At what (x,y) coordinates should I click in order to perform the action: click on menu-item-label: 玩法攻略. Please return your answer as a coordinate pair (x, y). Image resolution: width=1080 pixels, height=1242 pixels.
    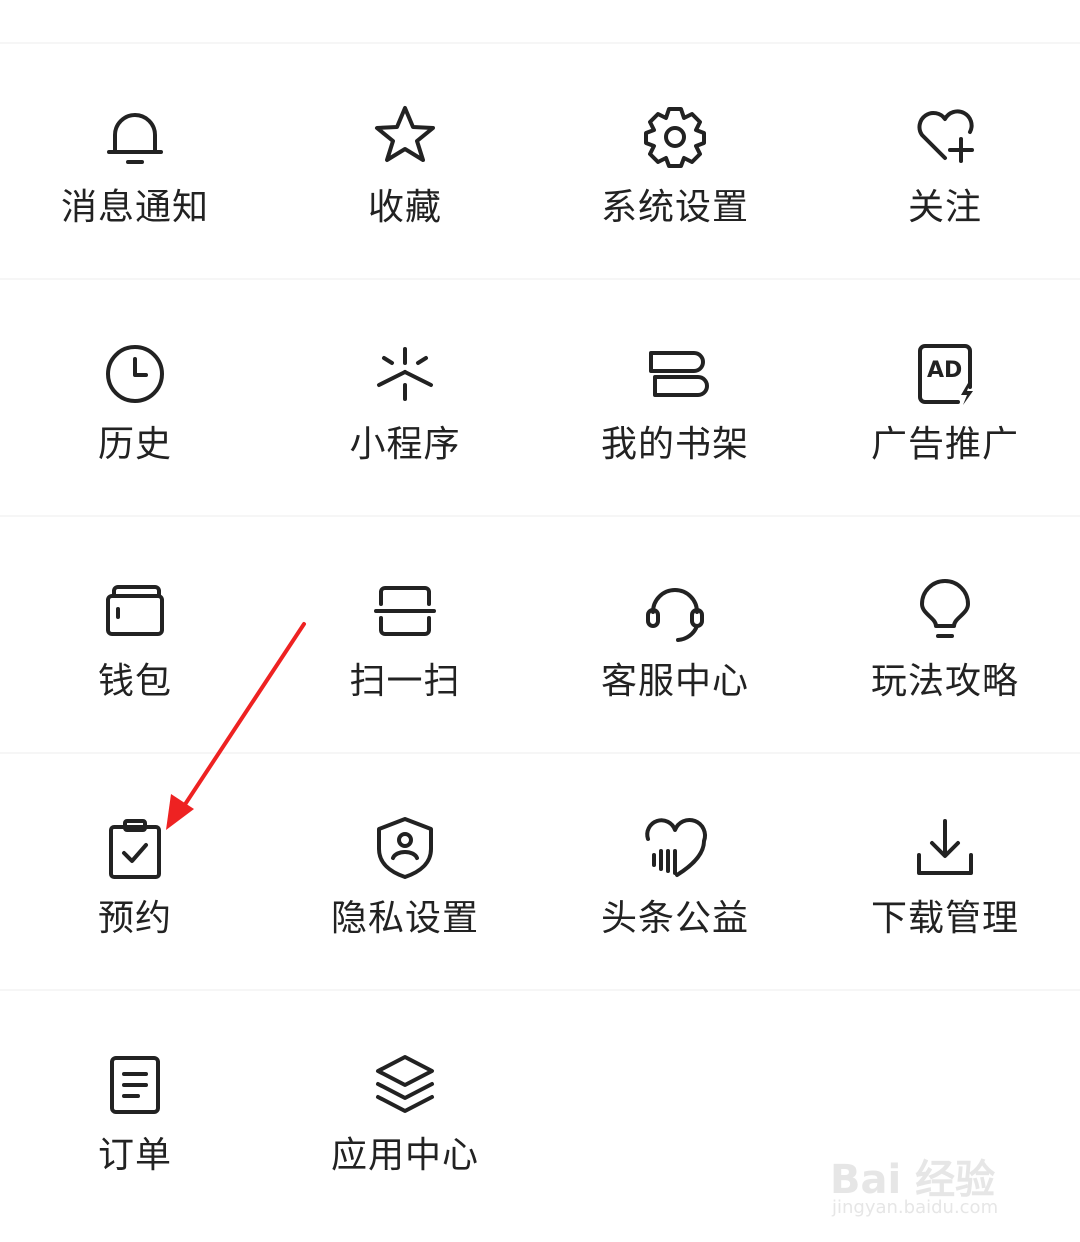
    Looking at the image, I should click on (944, 681).